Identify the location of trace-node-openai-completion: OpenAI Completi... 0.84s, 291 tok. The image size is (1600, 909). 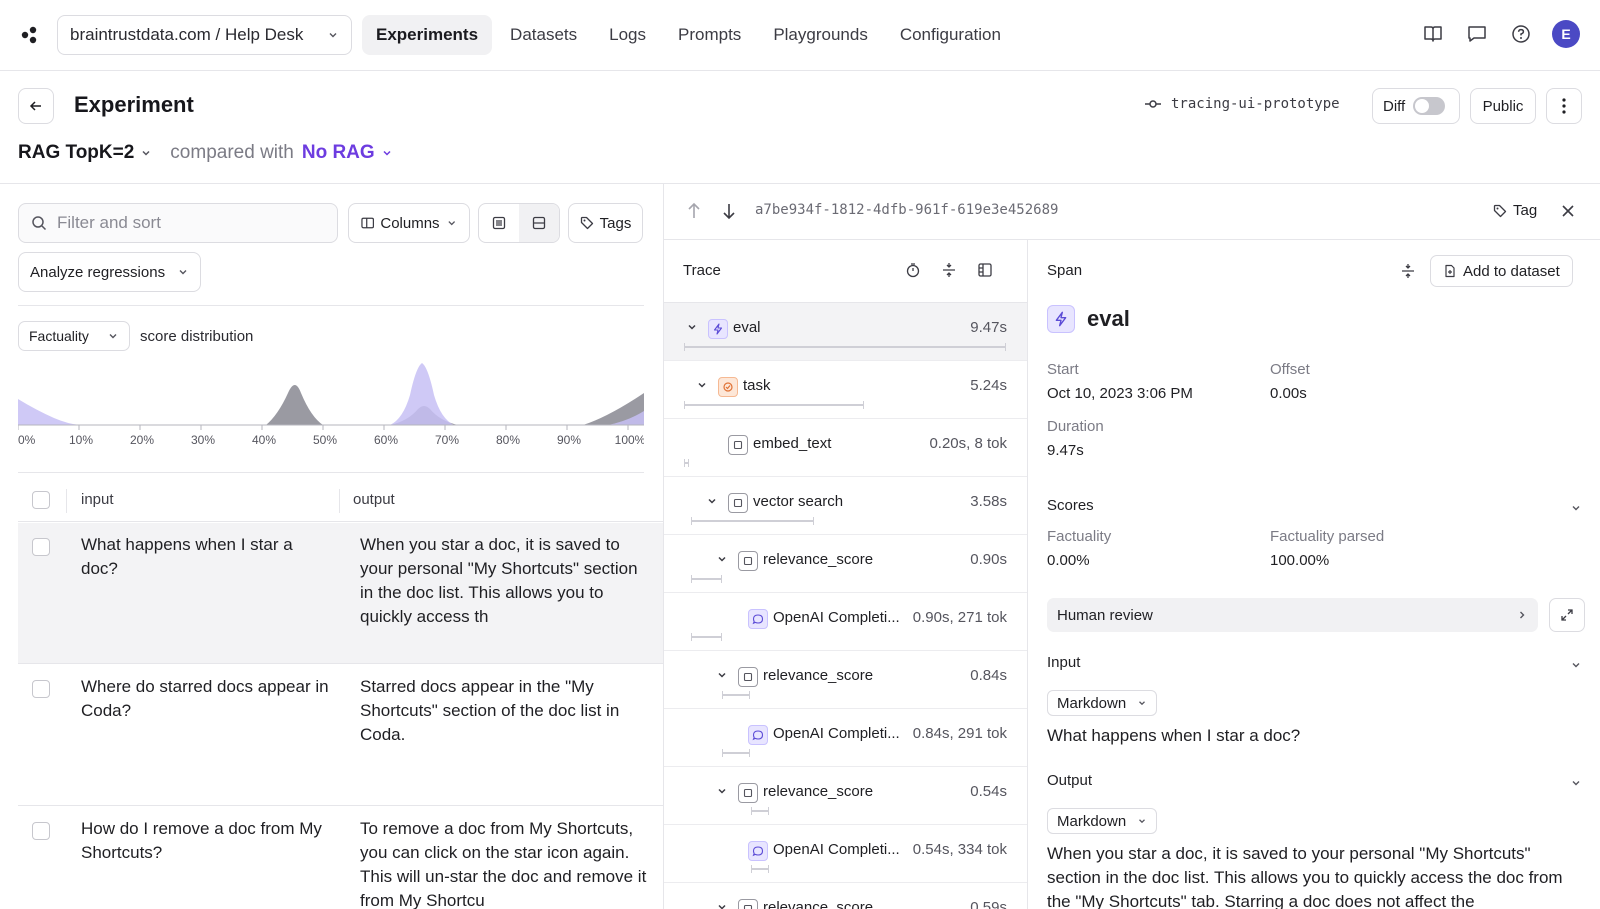
(845, 738).